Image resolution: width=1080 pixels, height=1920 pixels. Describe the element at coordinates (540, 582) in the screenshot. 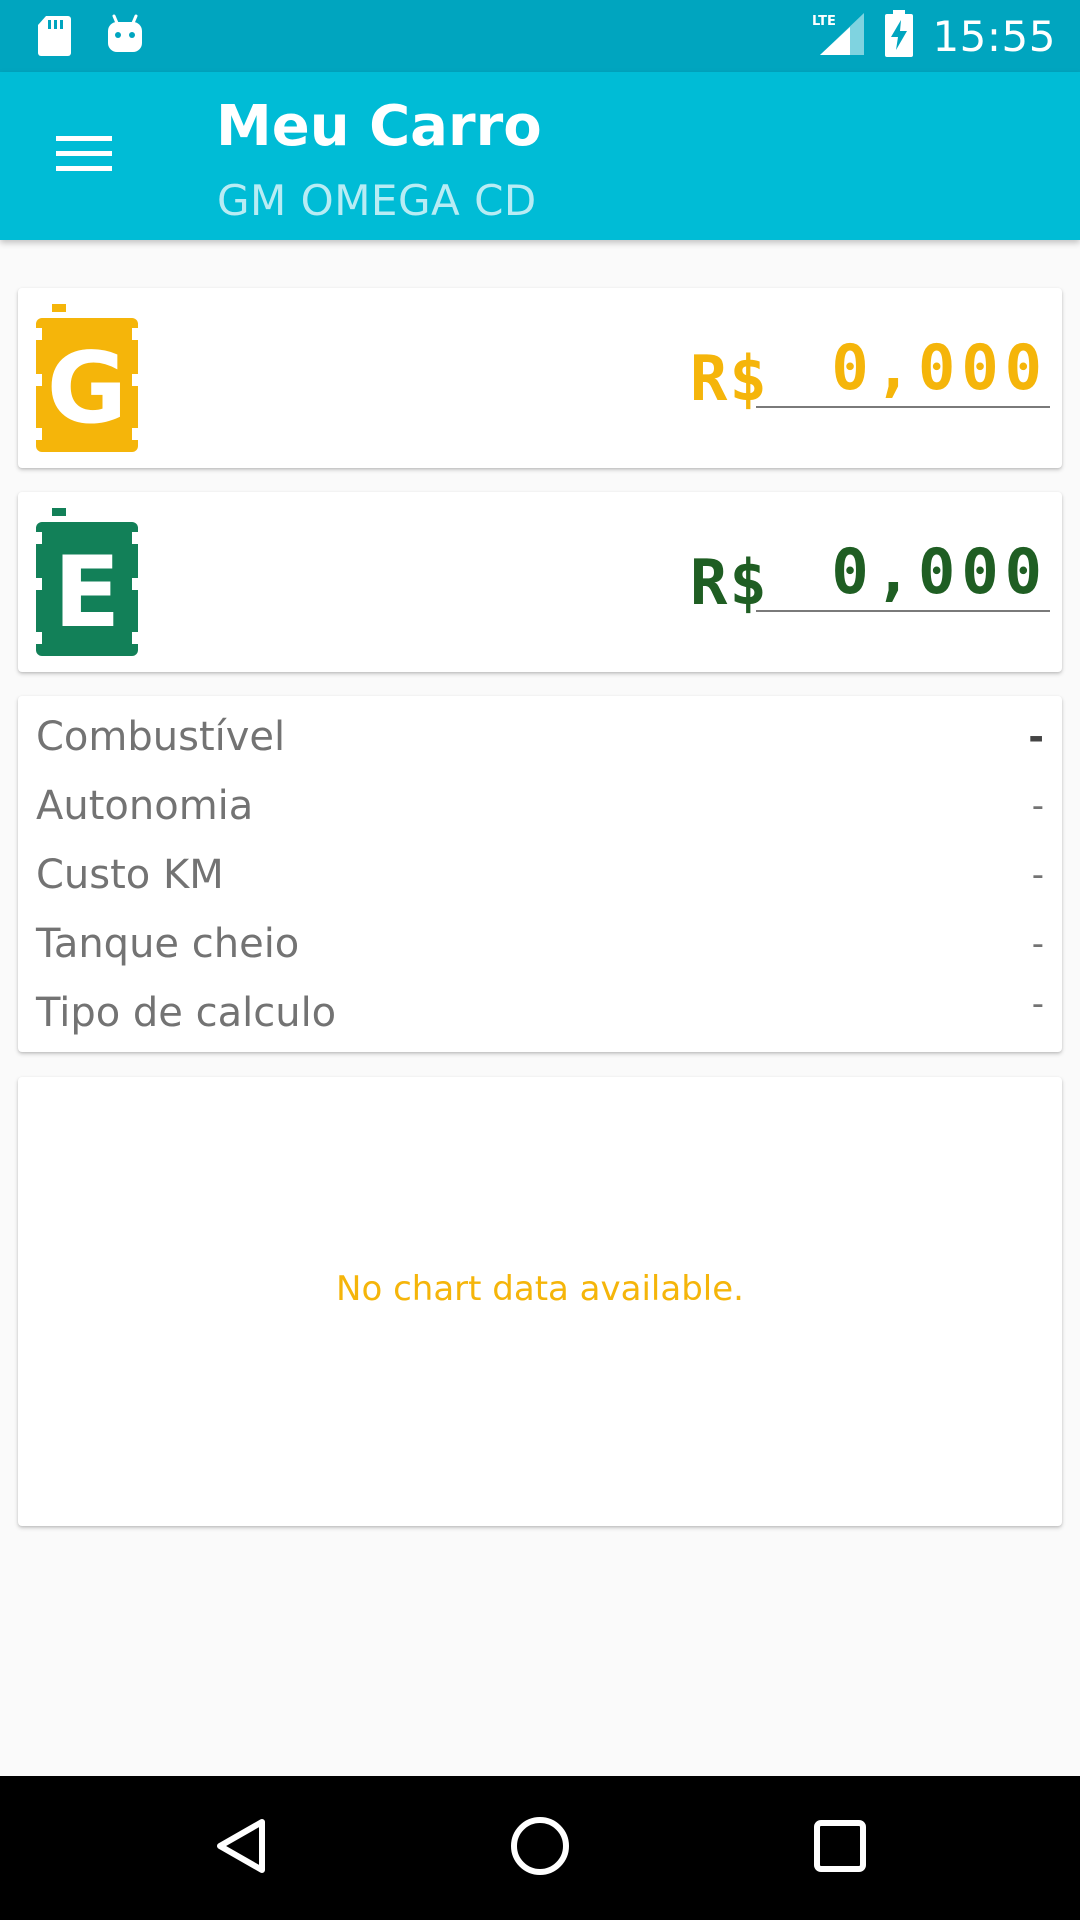

I see `ethanol-card: E R$` at that location.